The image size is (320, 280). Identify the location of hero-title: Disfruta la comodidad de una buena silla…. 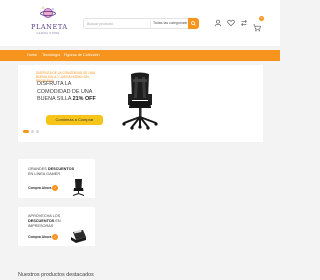
(69, 92).